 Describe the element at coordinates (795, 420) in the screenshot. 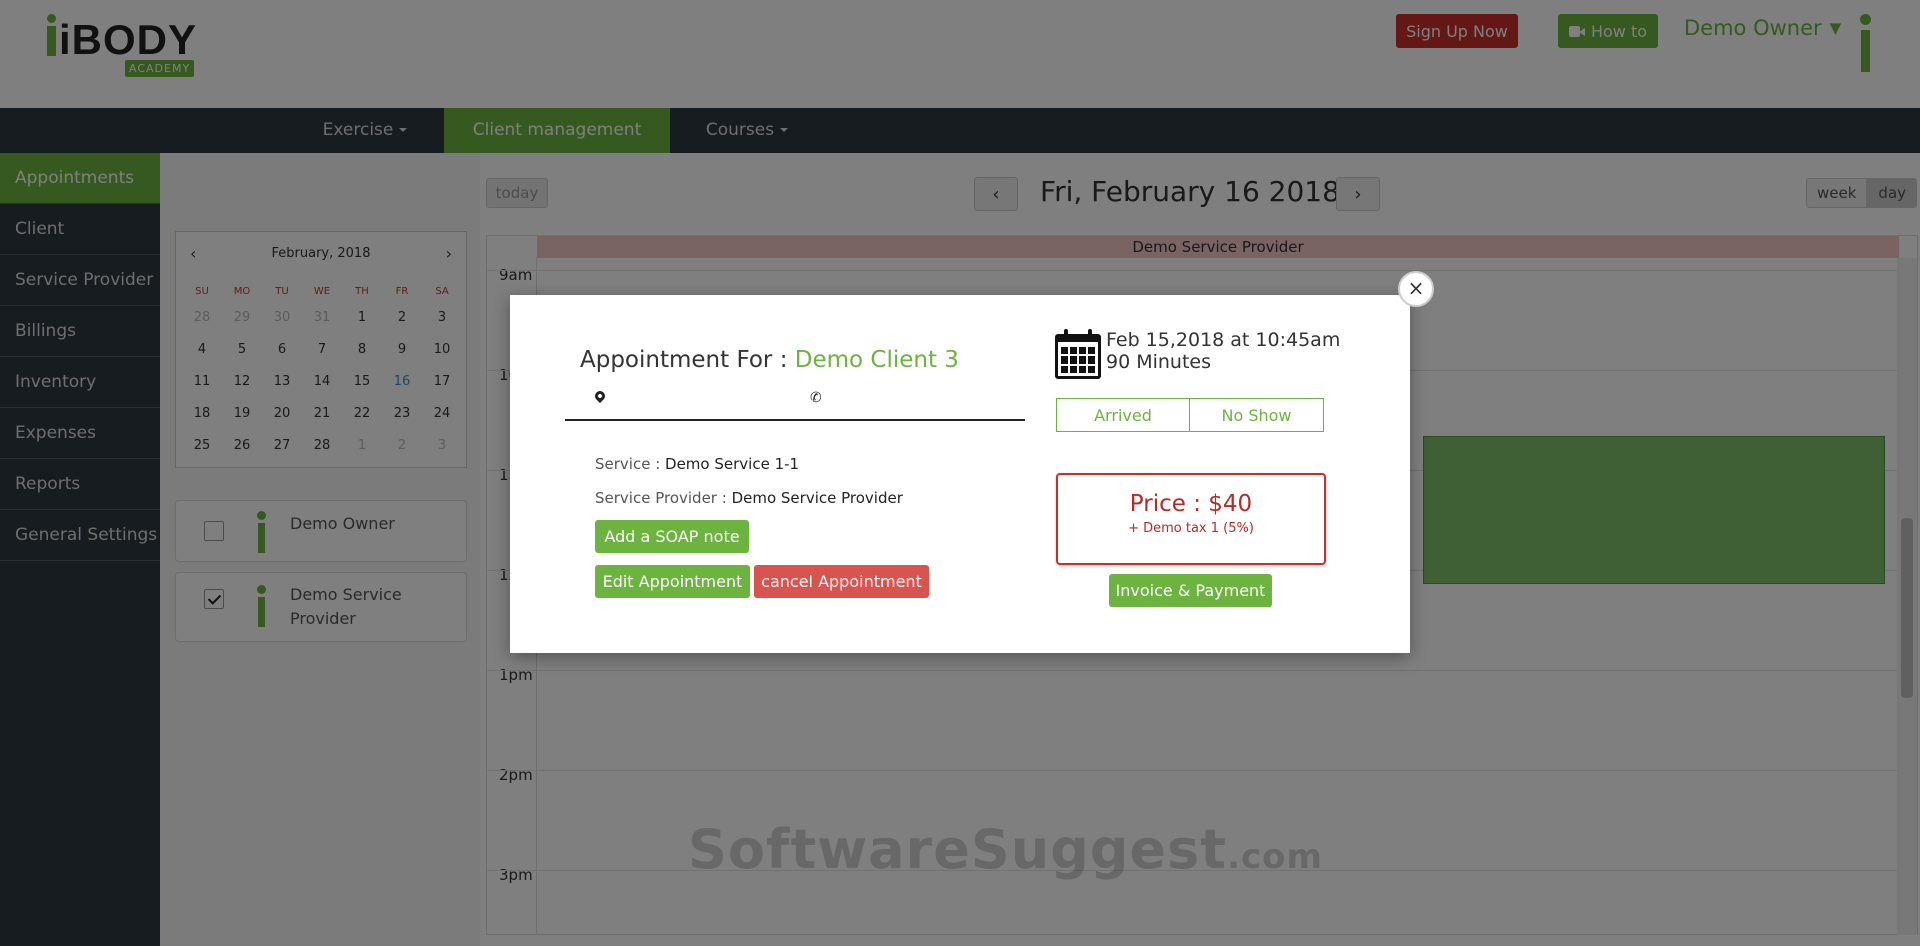

I see `title-divider` at that location.